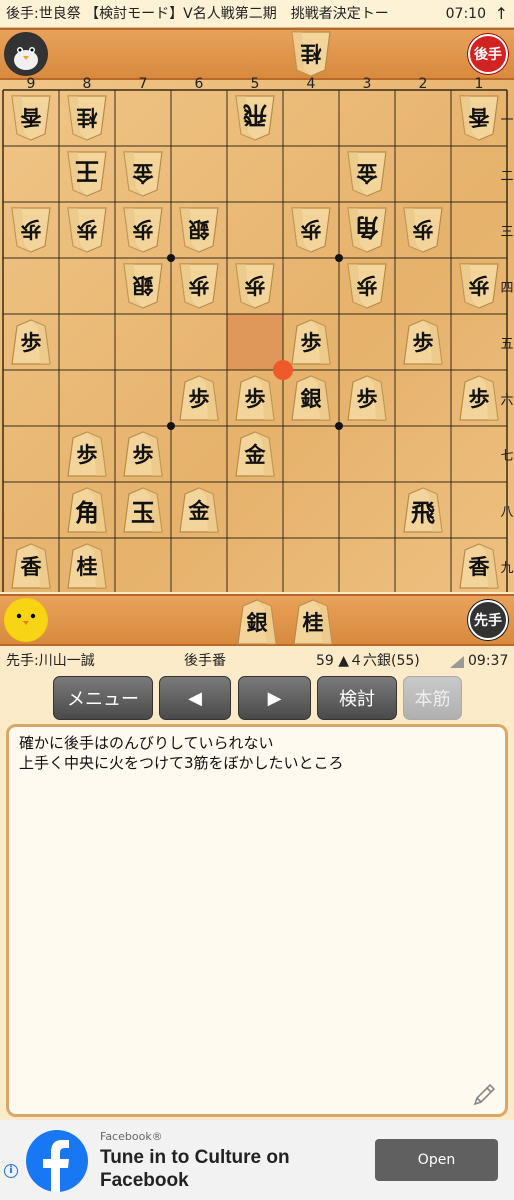 The height and width of the screenshot is (1200, 514). What do you see at coordinates (465, 14) in the screenshot?
I see `clock: 07:10` at bounding box center [465, 14].